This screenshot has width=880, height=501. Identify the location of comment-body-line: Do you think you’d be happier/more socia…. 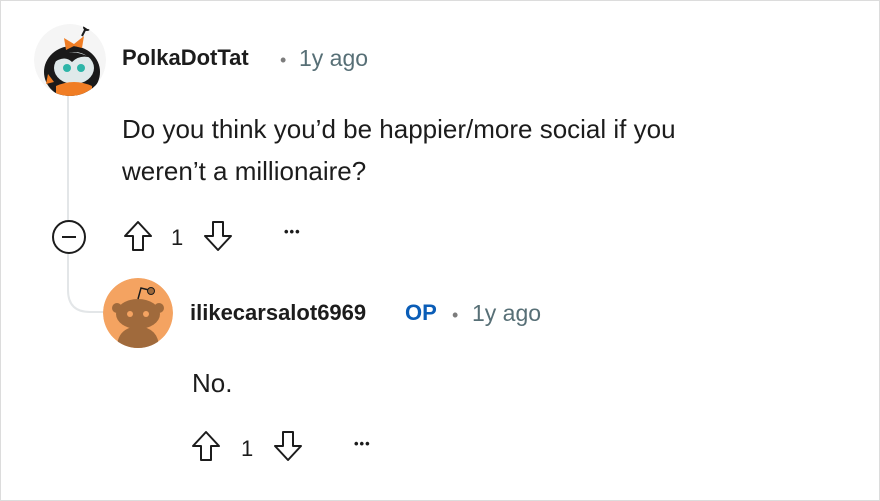
(399, 129).